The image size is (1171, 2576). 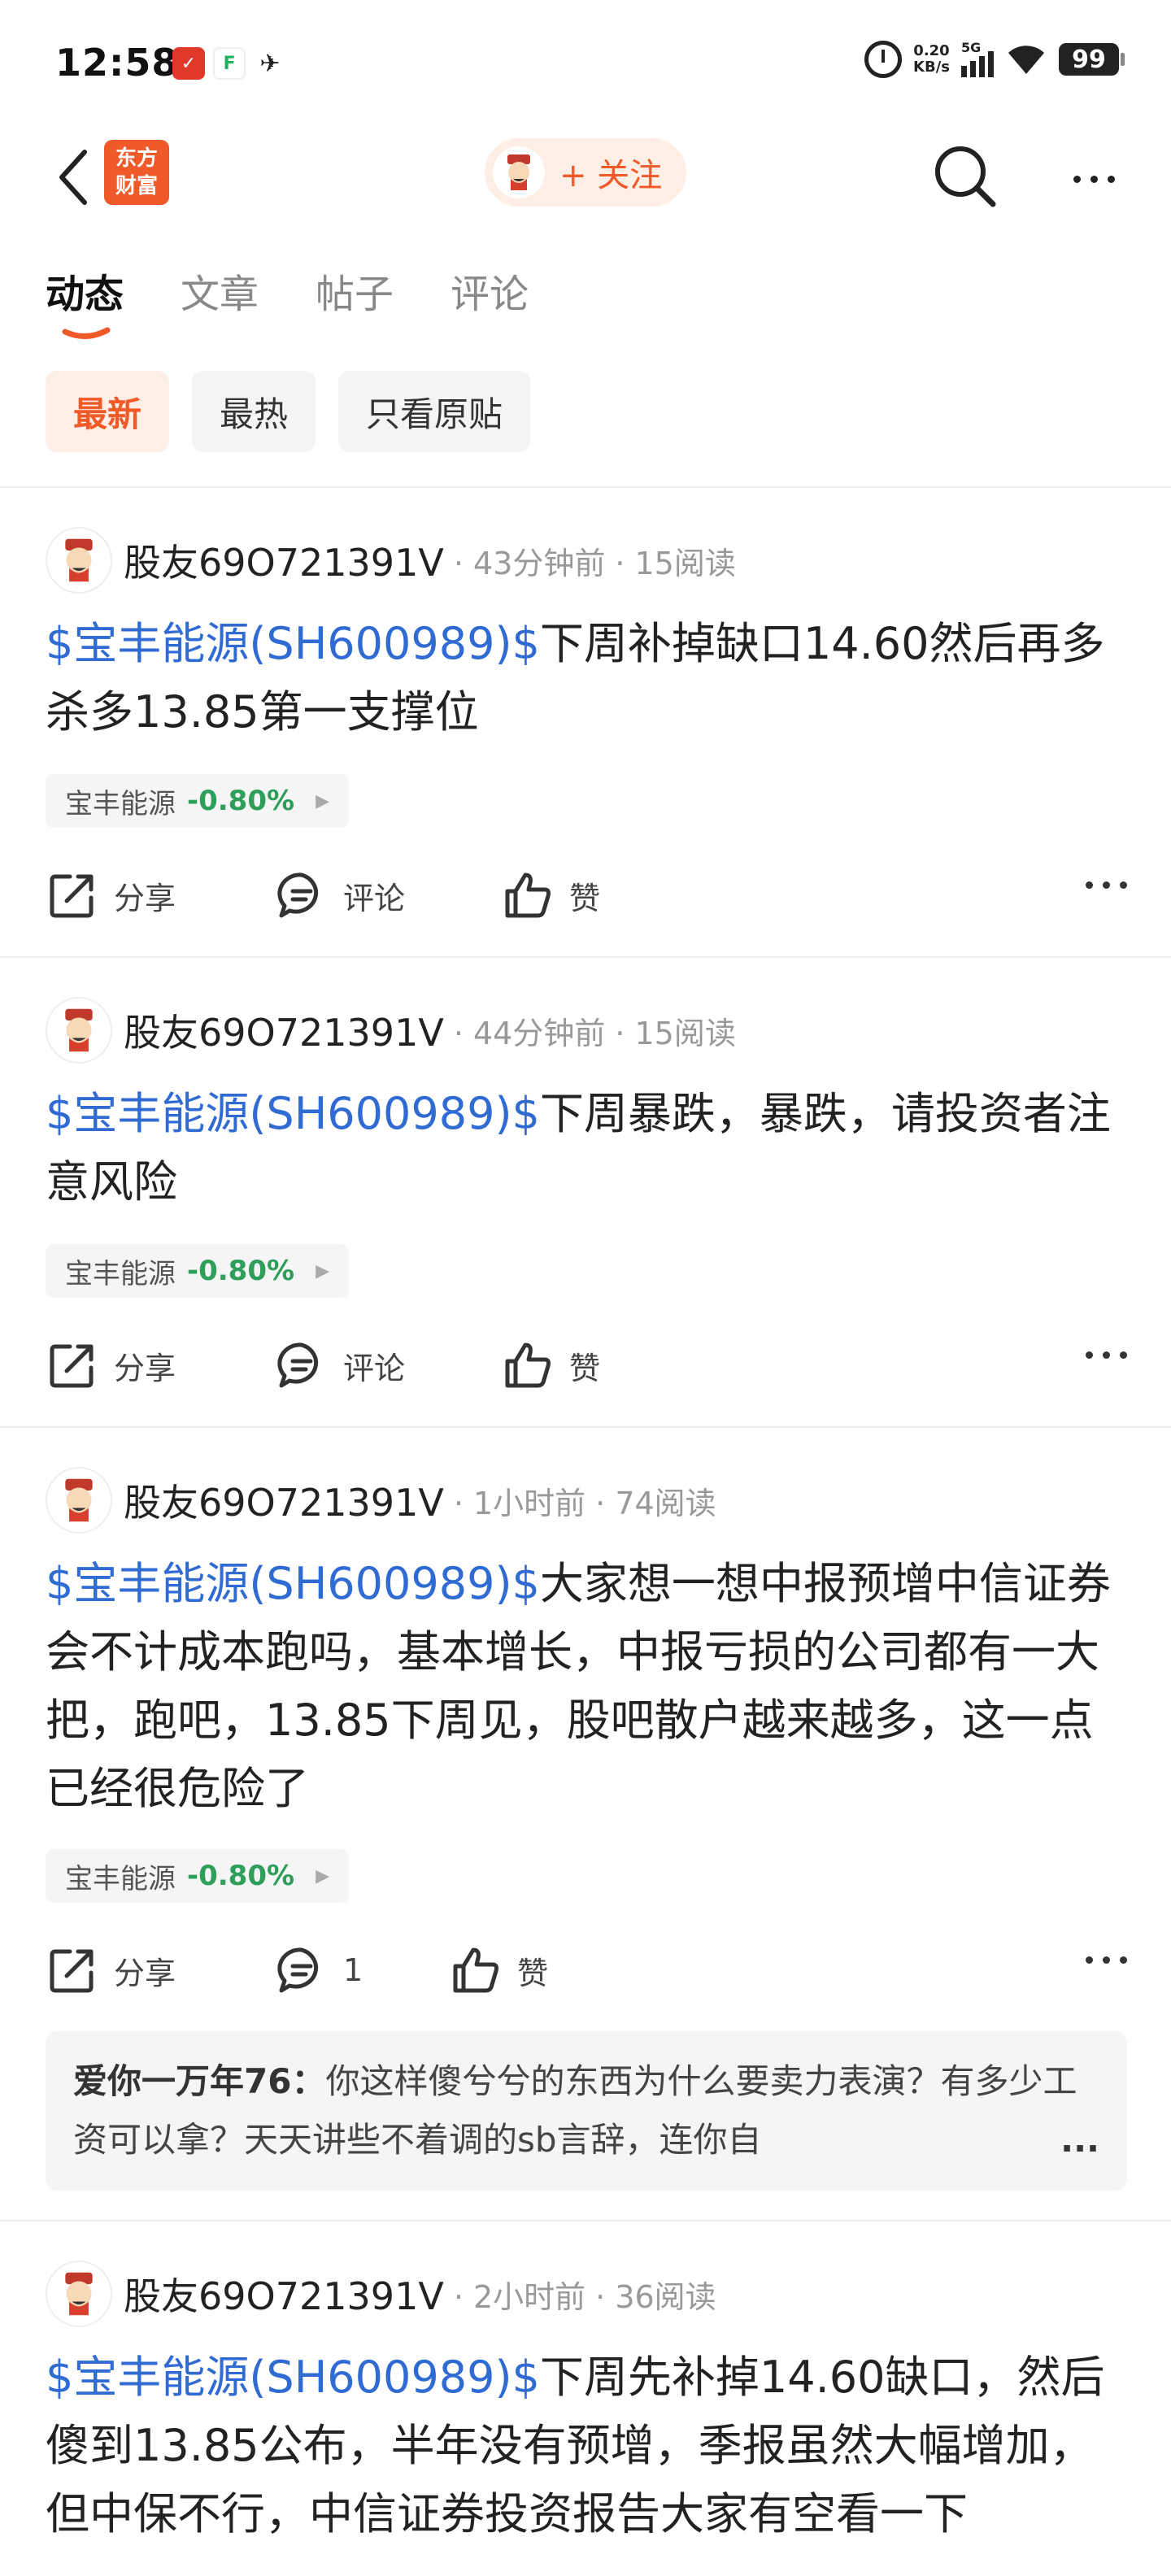 I want to click on tab-comments: 评论, so click(x=490, y=291).